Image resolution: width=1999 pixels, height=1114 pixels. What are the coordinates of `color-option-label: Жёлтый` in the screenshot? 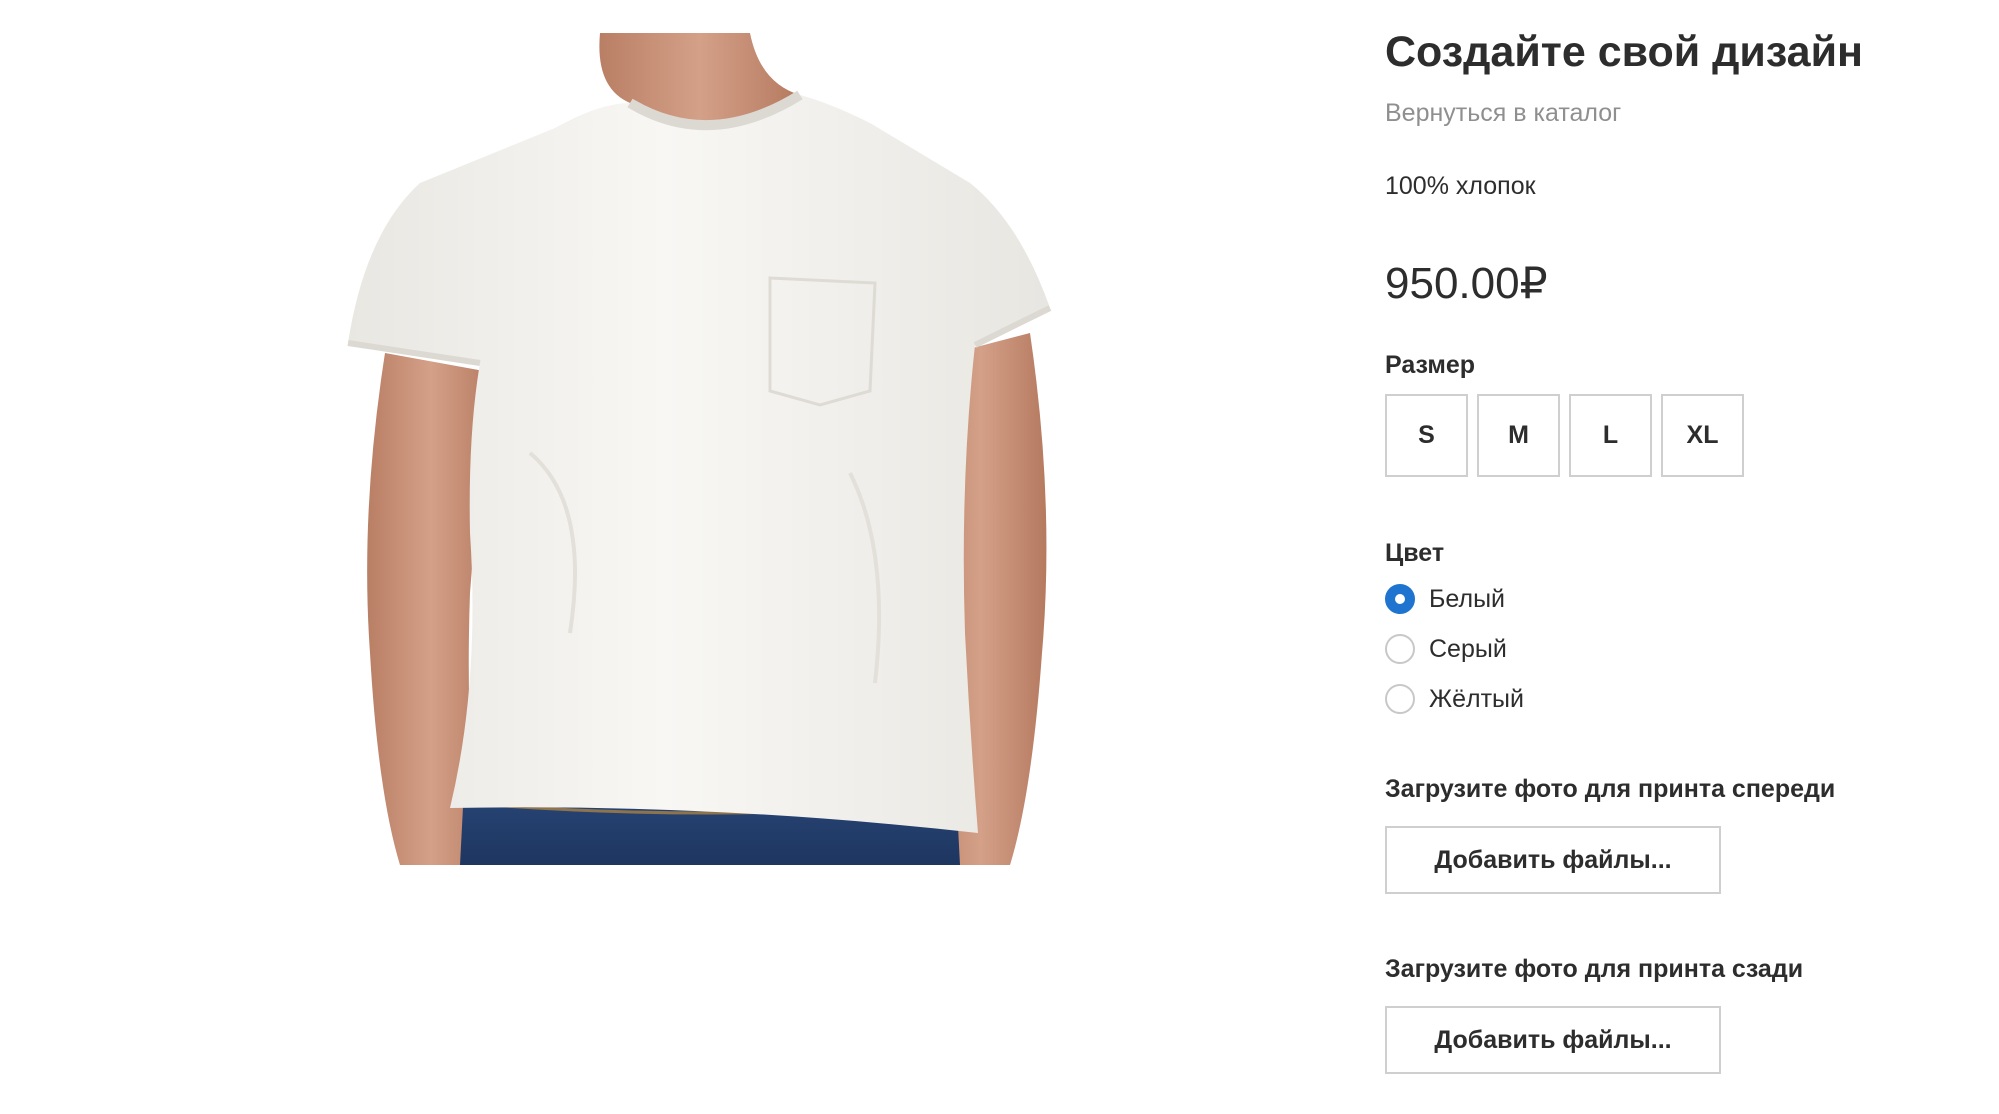 It's located at (1476, 698).